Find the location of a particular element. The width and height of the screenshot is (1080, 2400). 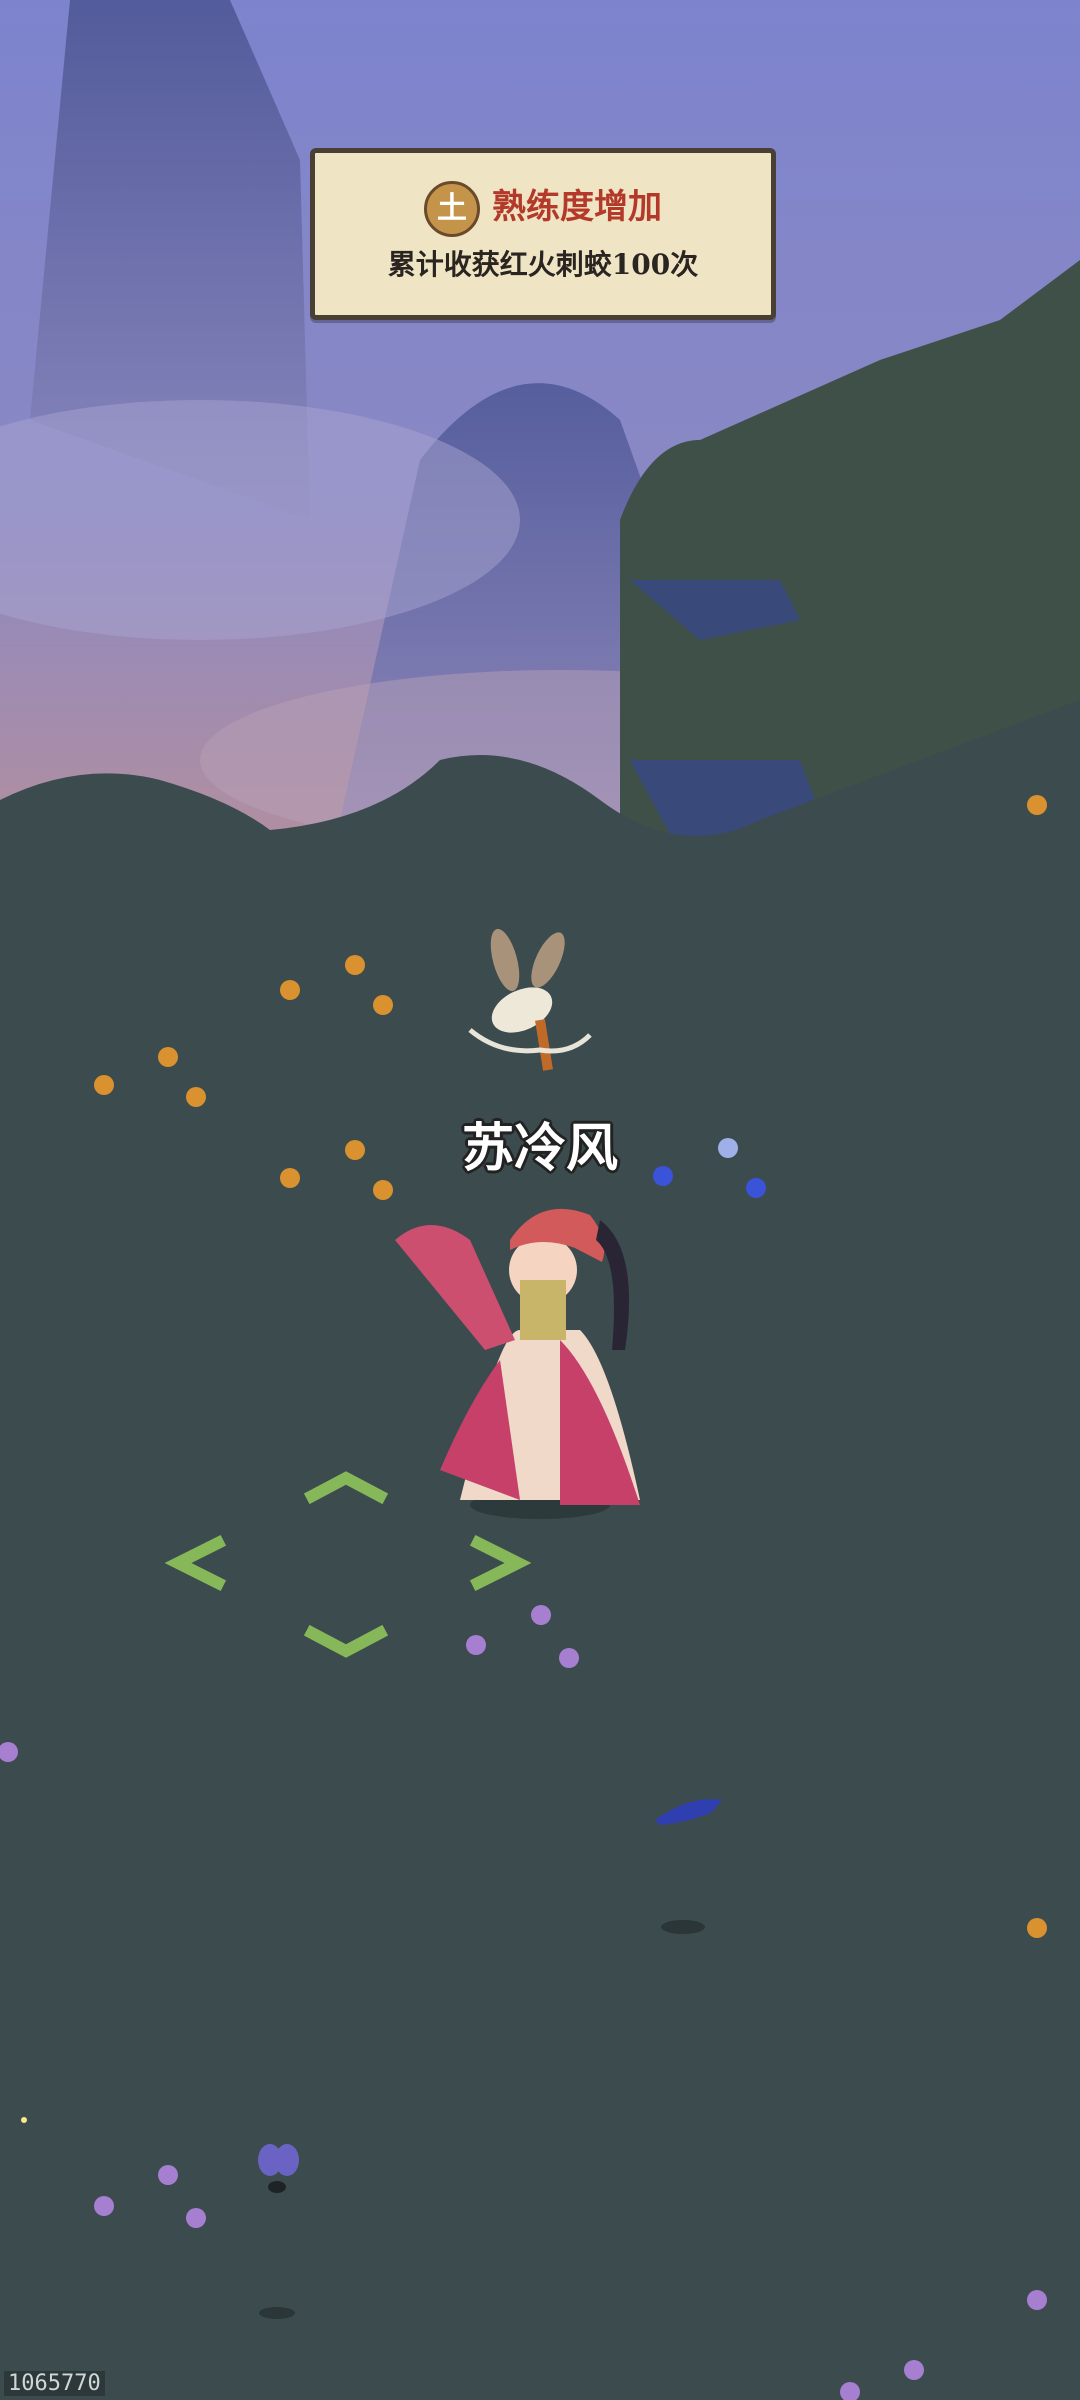

toast-title-text: 熟练度增加 is located at coordinates (577, 207).